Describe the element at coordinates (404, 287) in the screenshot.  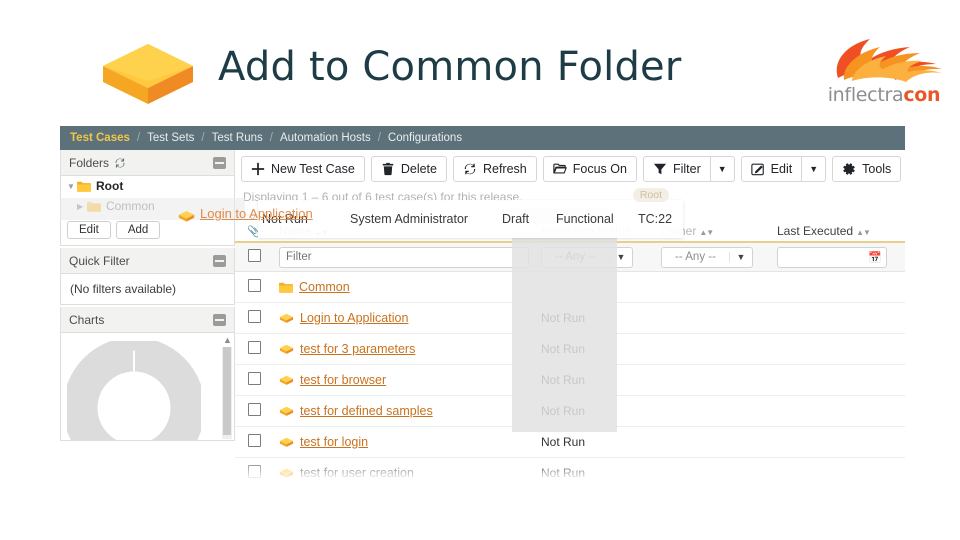
I see `row-name-cell: Common` at that location.